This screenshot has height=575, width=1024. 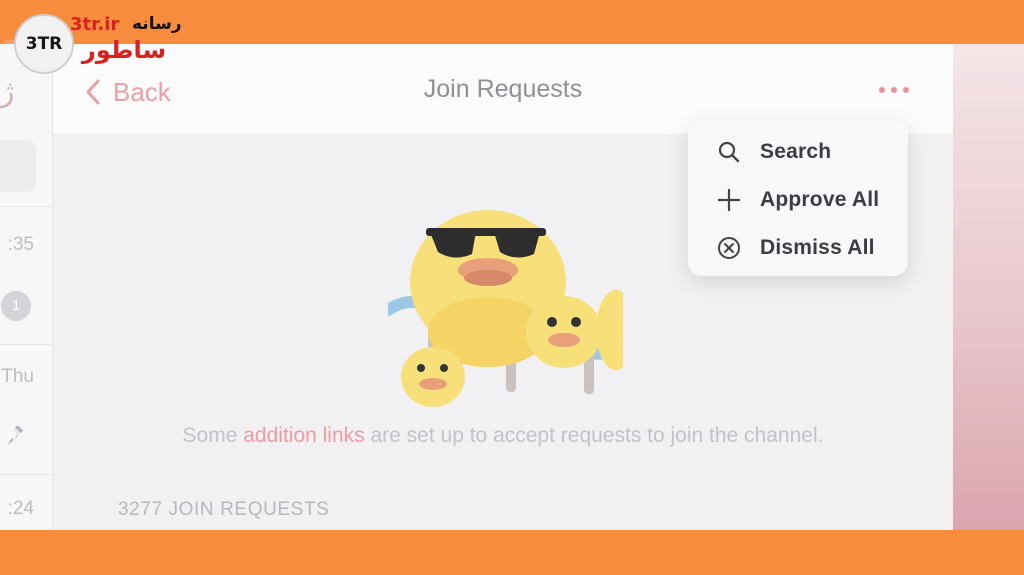 I want to click on menu-item-search: Search, so click(x=798, y=152).